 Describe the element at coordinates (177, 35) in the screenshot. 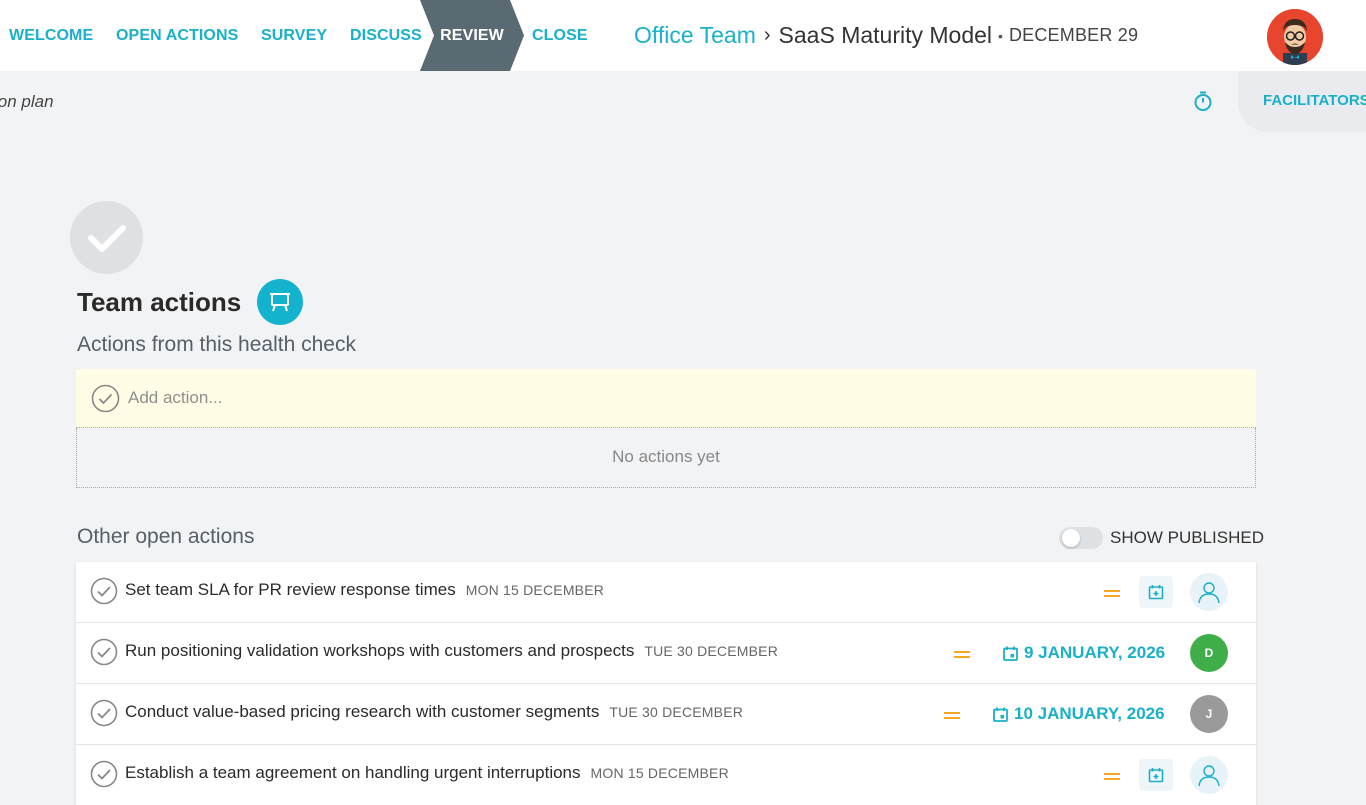

I see `step-open-actions: OPEN ACTIONS` at that location.